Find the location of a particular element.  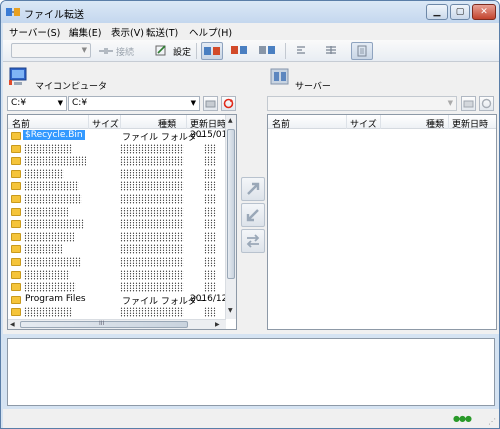

file-date: 2016/12 is located at coordinates (209, 298).